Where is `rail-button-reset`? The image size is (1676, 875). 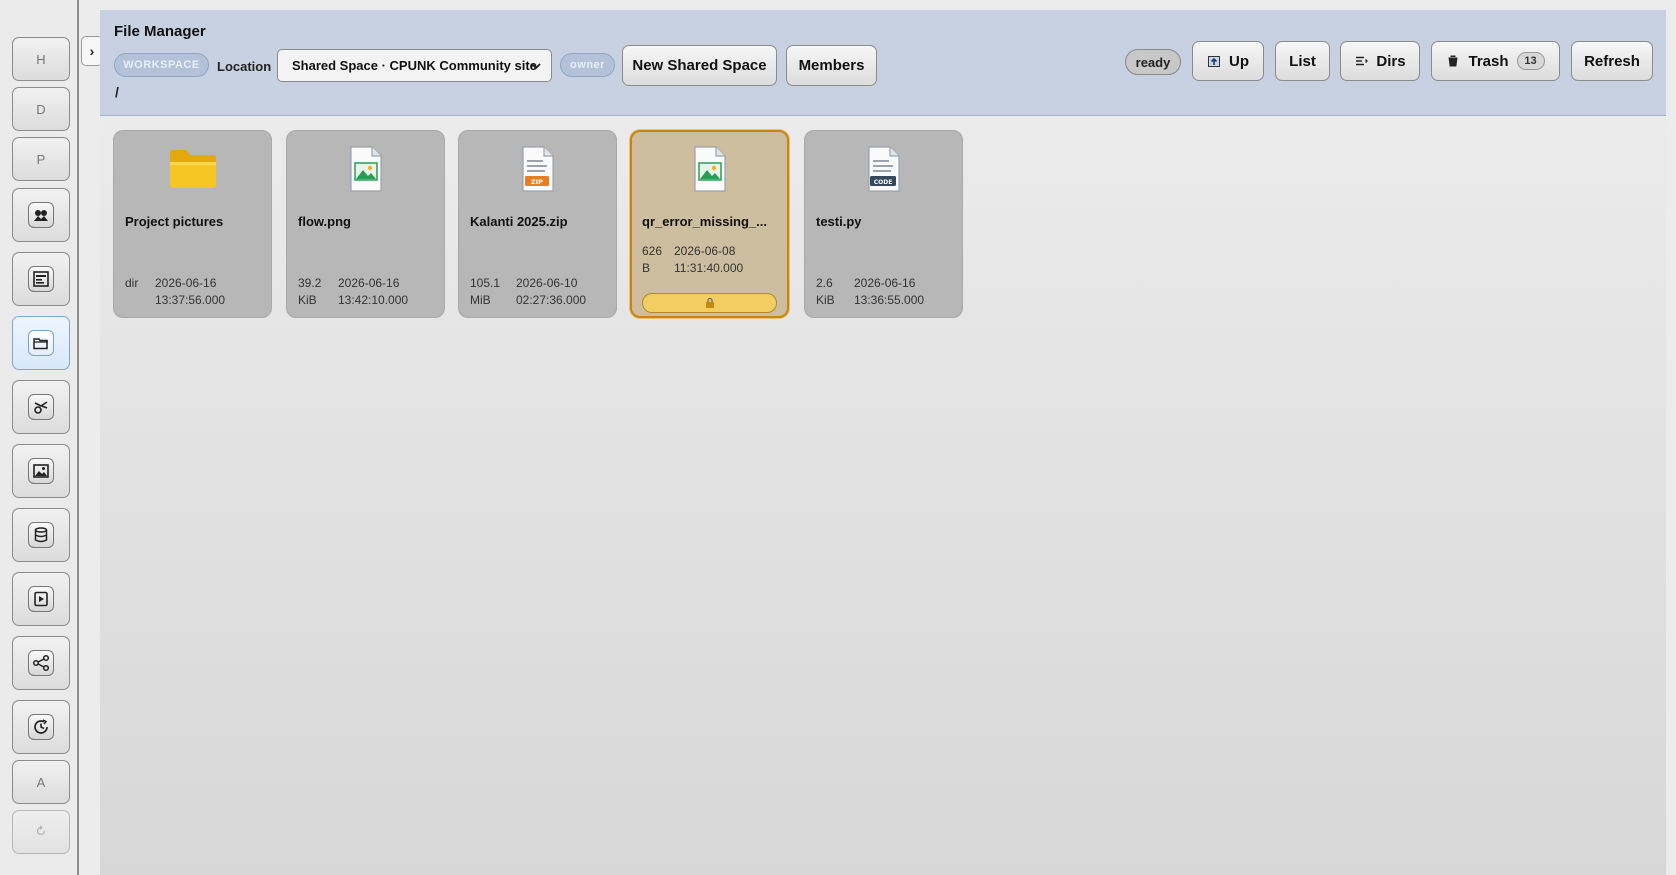 rail-button-reset is located at coordinates (41, 832).